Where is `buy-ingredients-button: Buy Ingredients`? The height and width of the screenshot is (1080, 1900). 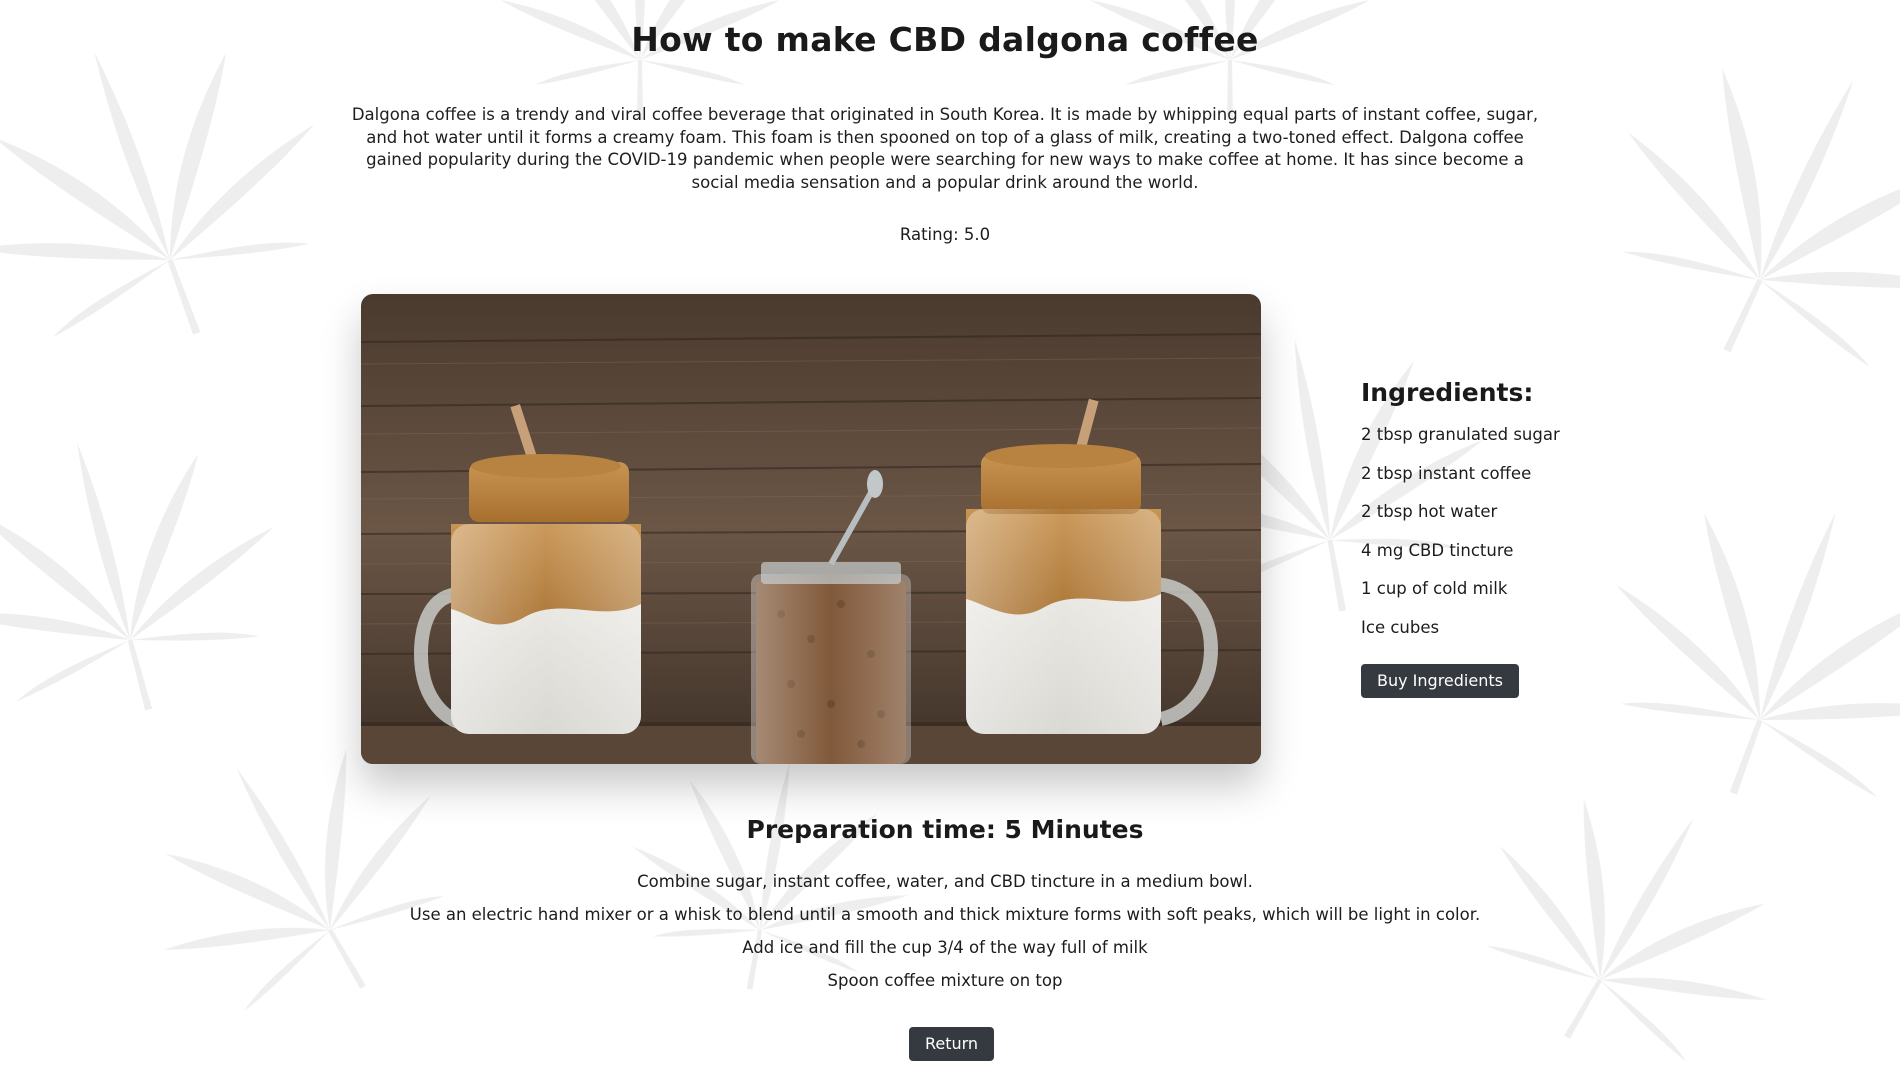 buy-ingredients-button: Buy Ingredients is located at coordinates (1440, 681).